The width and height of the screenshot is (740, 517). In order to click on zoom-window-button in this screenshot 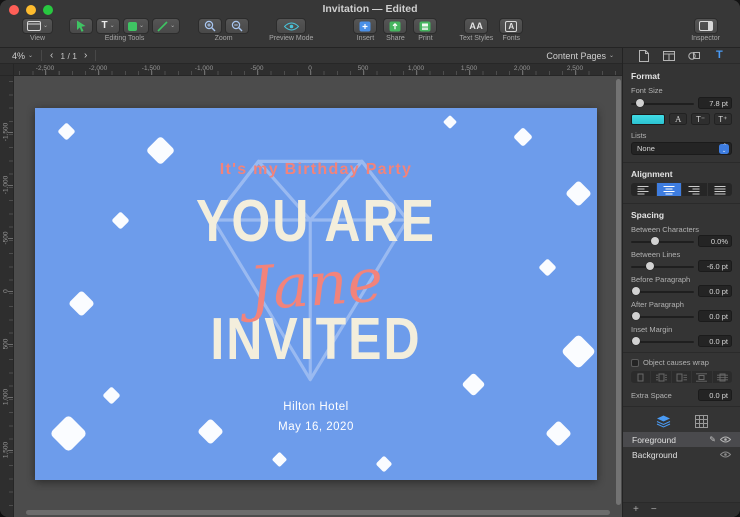, I will do `click(48, 10)`.